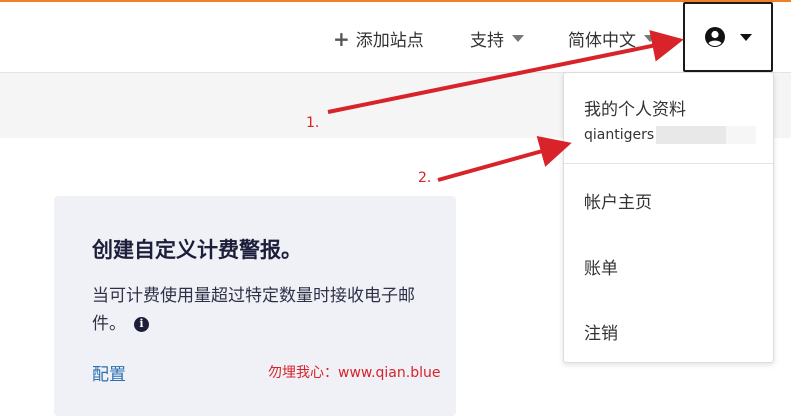  What do you see at coordinates (313, 123) in the screenshot?
I see `annotation-label-1: 1.` at bounding box center [313, 123].